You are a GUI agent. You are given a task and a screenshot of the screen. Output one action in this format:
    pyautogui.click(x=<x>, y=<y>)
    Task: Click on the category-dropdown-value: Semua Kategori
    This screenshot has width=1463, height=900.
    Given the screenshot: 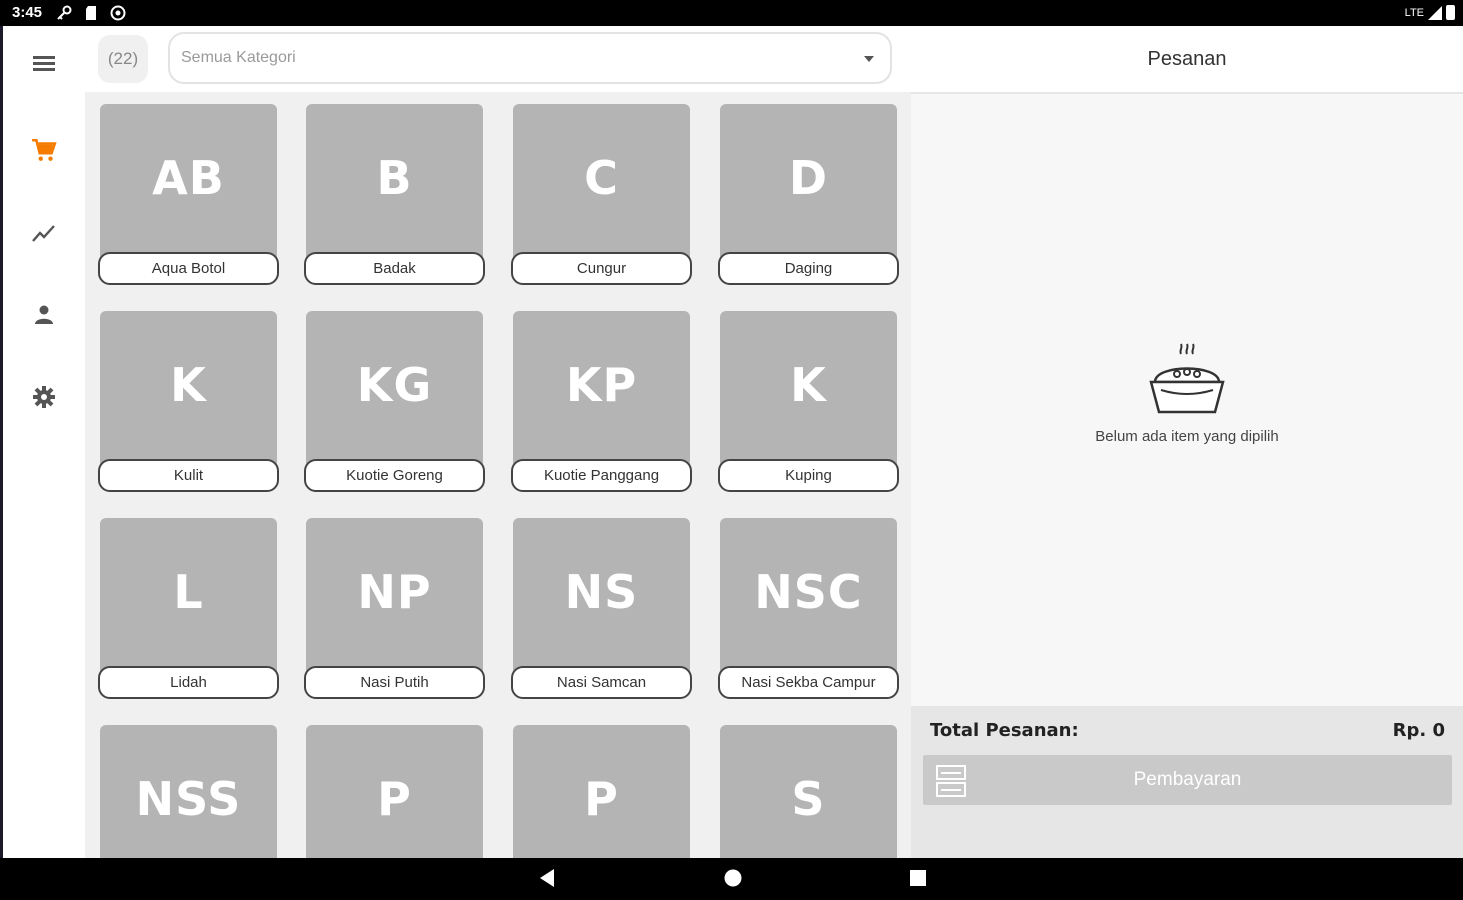 What is the action you would take?
    pyautogui.click(x=238, y=57)
    